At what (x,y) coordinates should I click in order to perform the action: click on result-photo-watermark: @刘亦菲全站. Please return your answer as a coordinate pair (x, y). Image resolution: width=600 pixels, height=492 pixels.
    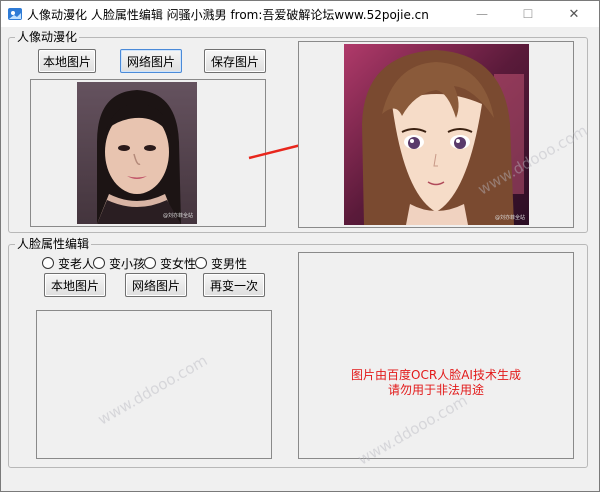
    Looking at the image, I should click on (510, 218).